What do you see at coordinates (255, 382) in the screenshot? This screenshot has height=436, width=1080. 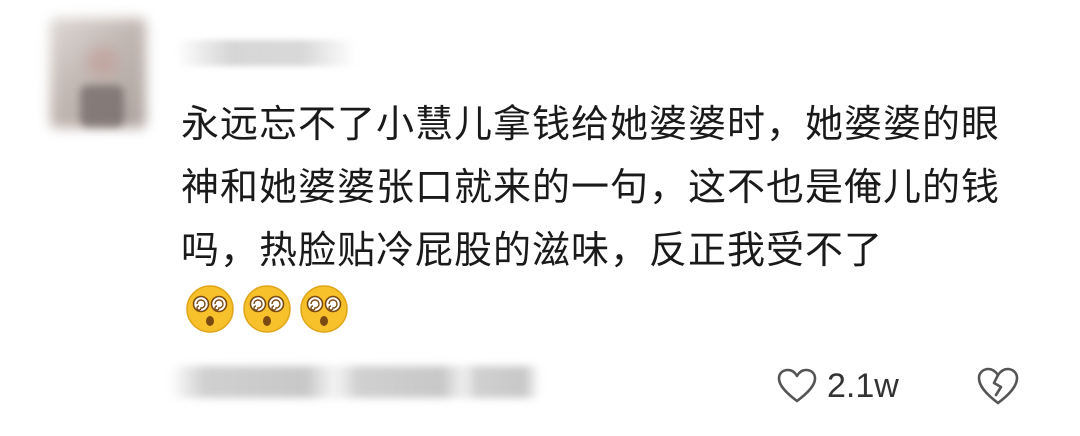 I see `timestamp-redacted` at bounding box center [255, 382].